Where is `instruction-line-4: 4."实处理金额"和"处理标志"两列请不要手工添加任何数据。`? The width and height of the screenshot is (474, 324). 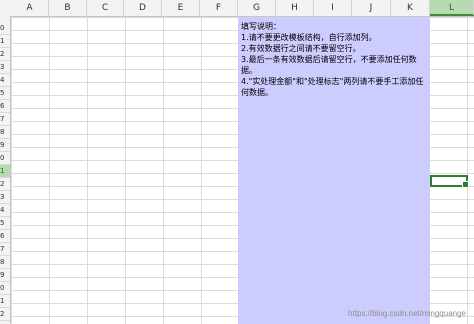 instruction-line-4: 4."实处理金额"和"处理标志"两列请不要手工添加任何数据。 is located at coordinates (332, 87).